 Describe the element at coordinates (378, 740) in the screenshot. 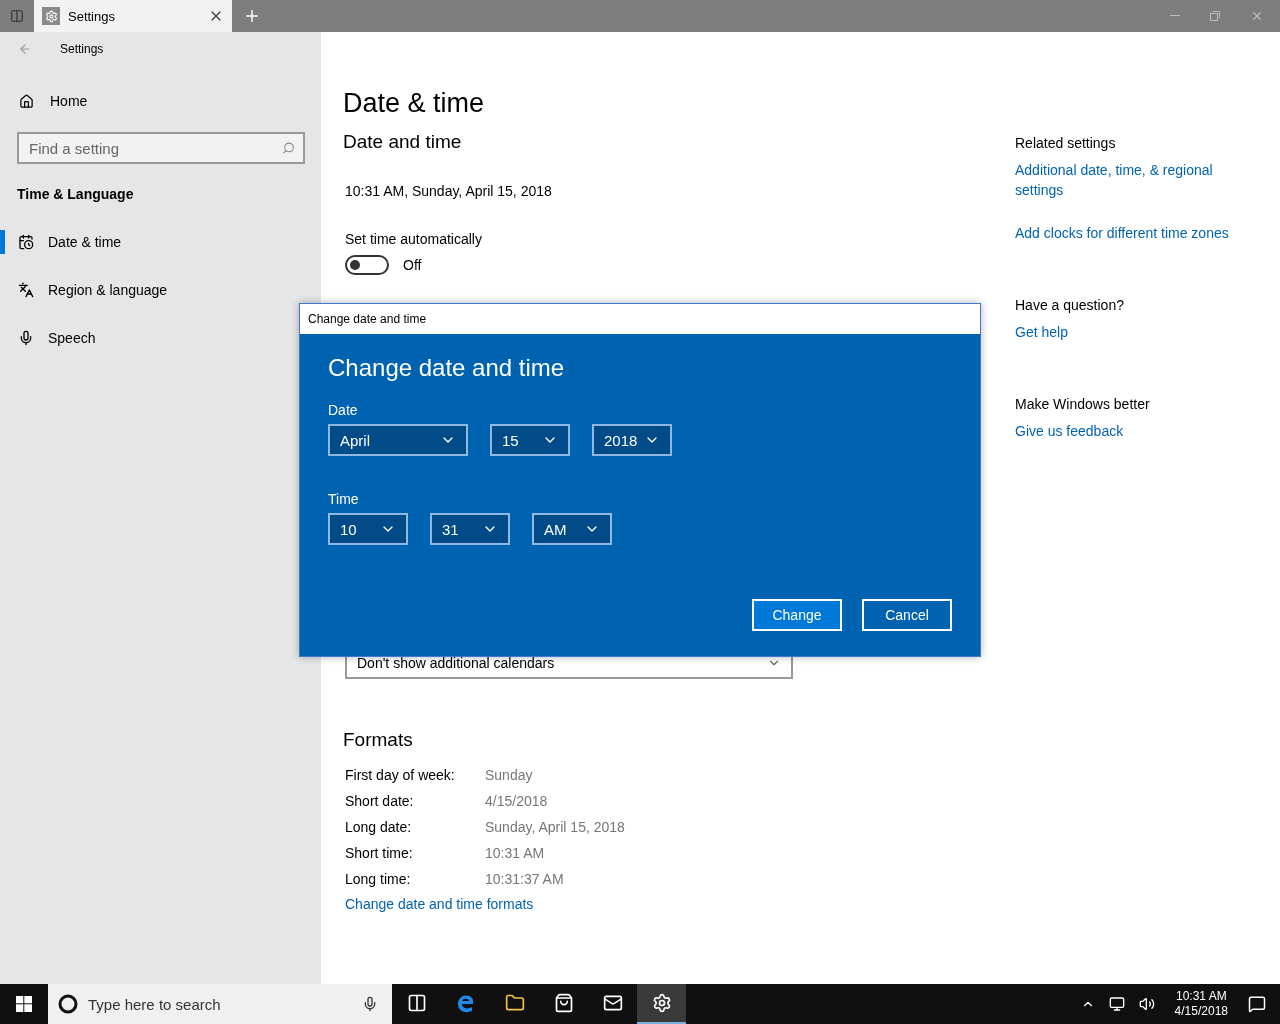

I see `section-heading: Formats` at that location.